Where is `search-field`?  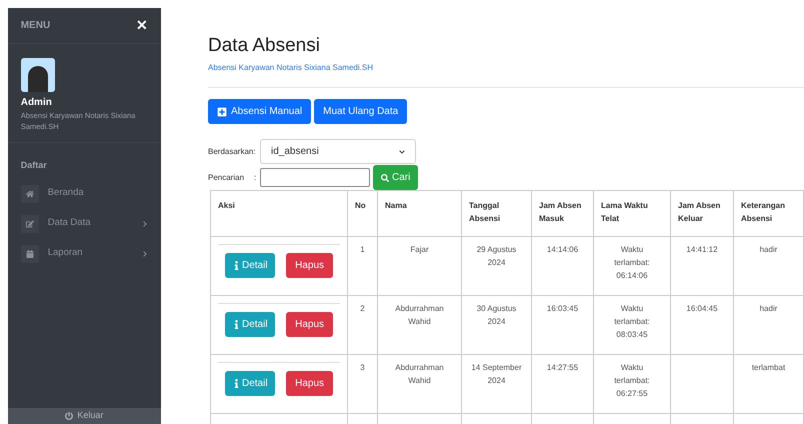
search-field is located at coordinates (315, 177).